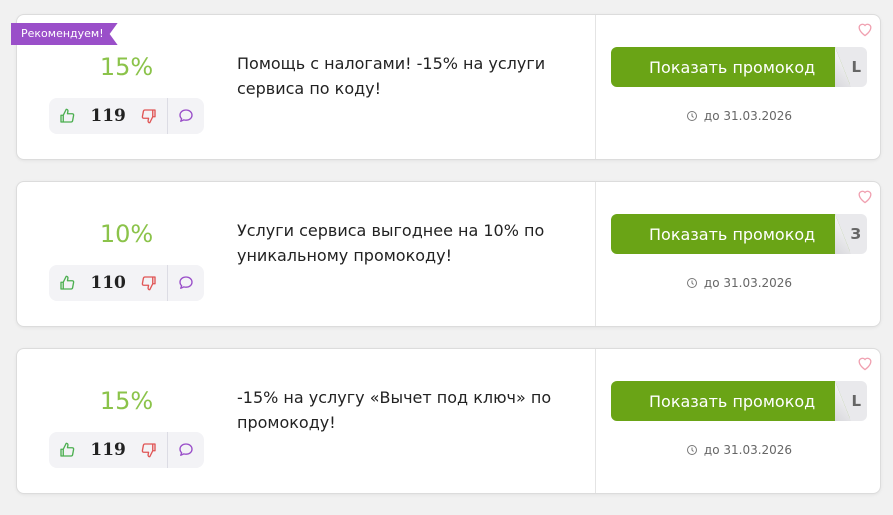 This screenshot has width=893, height=515. I want to click on show-code-button-group: З Показать промокод, so click(739, 234).